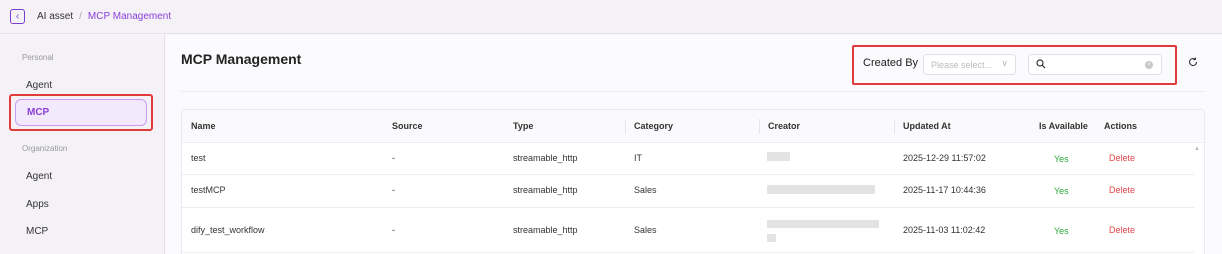  Describe the element at coordinates (693, 91) in the screenshot. I see `divider` at that location.